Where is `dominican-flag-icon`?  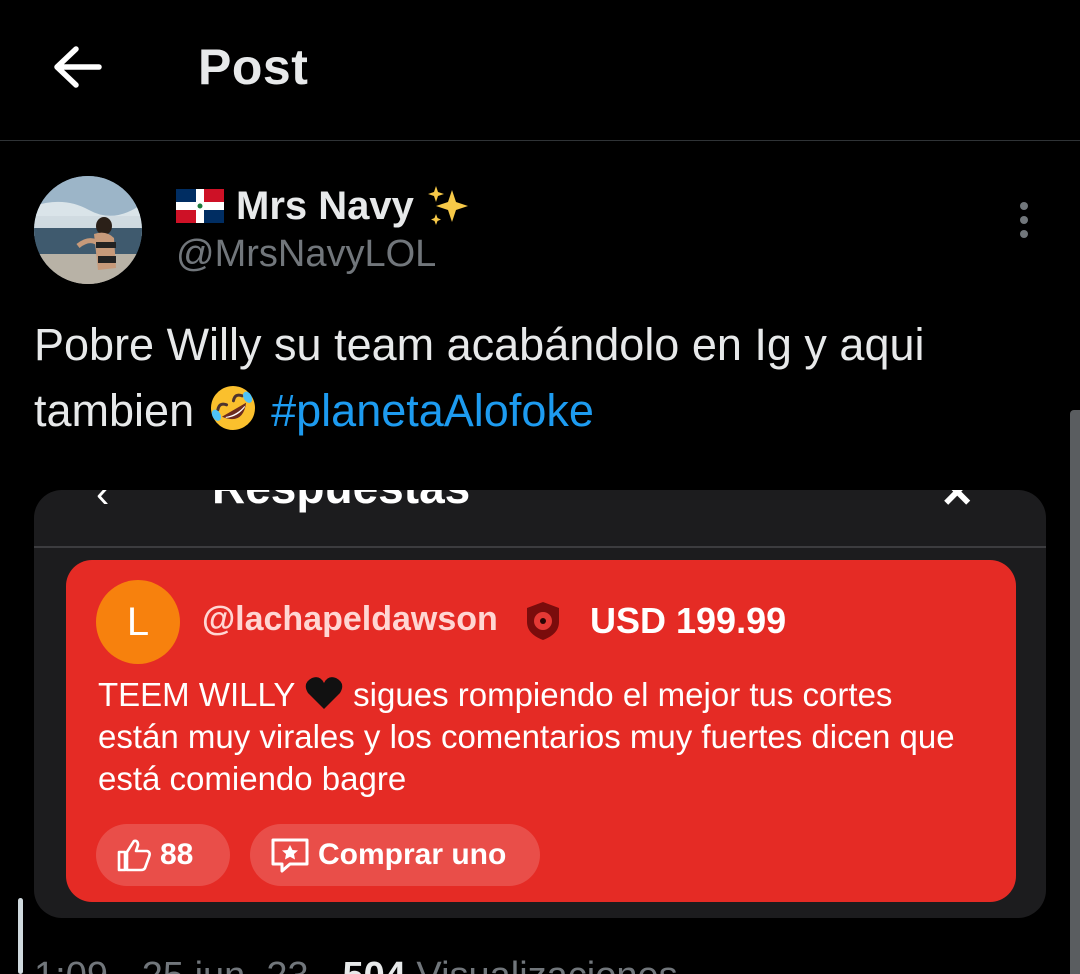
dominican-flag-icon is located at coordinates (200, 206).